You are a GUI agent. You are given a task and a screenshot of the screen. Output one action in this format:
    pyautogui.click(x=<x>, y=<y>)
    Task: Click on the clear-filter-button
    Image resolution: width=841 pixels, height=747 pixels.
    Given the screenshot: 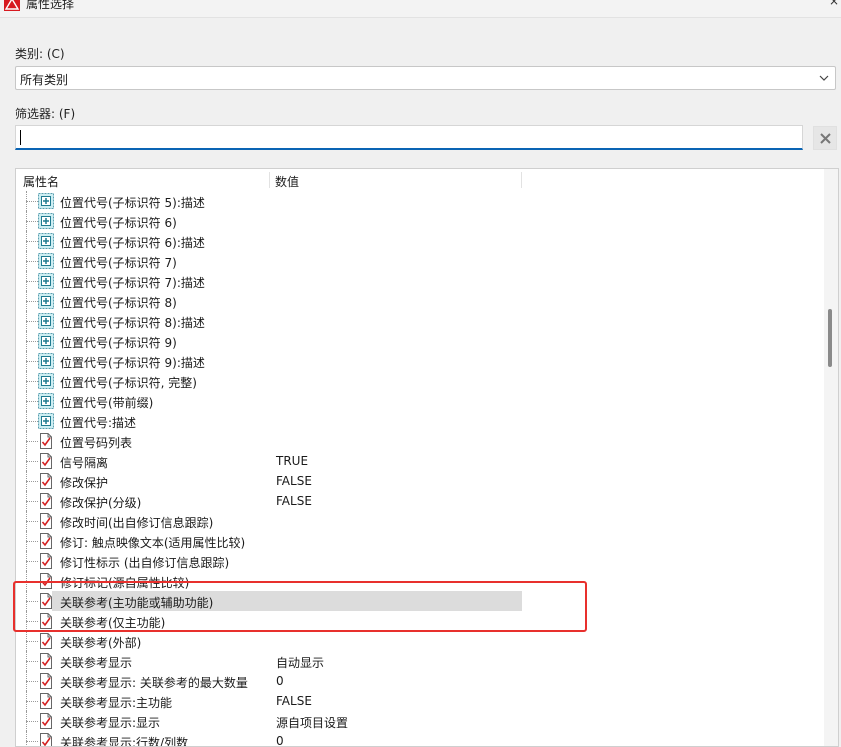 What is the action you would take?
    pyautogui.click(x=825, y=138)
    